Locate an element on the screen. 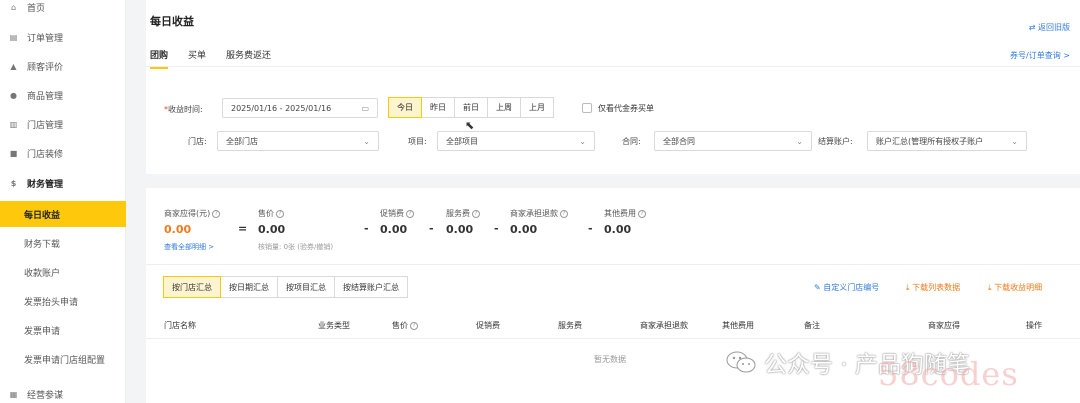 The height and width of the screenshot is (403, 1080). quick-date-yesterday: 昨日 is located at coordinates (438, 107).